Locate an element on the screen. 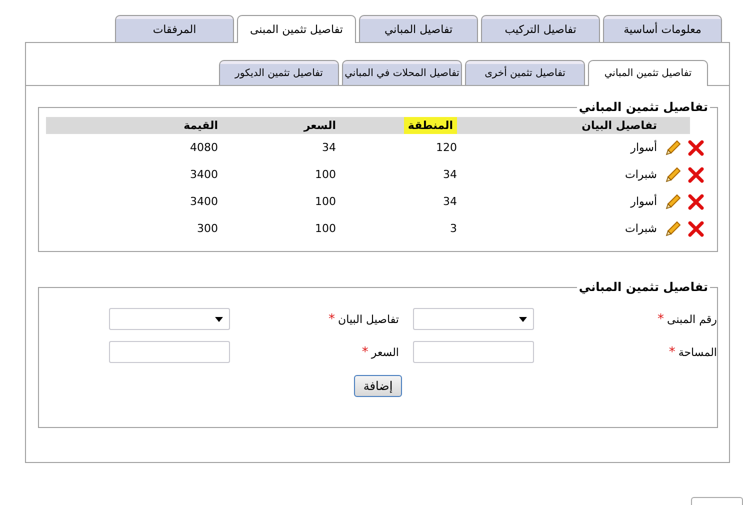 This screenshot has width=743, height=505. add-button: إضافة is located at coordinates (378, 386).